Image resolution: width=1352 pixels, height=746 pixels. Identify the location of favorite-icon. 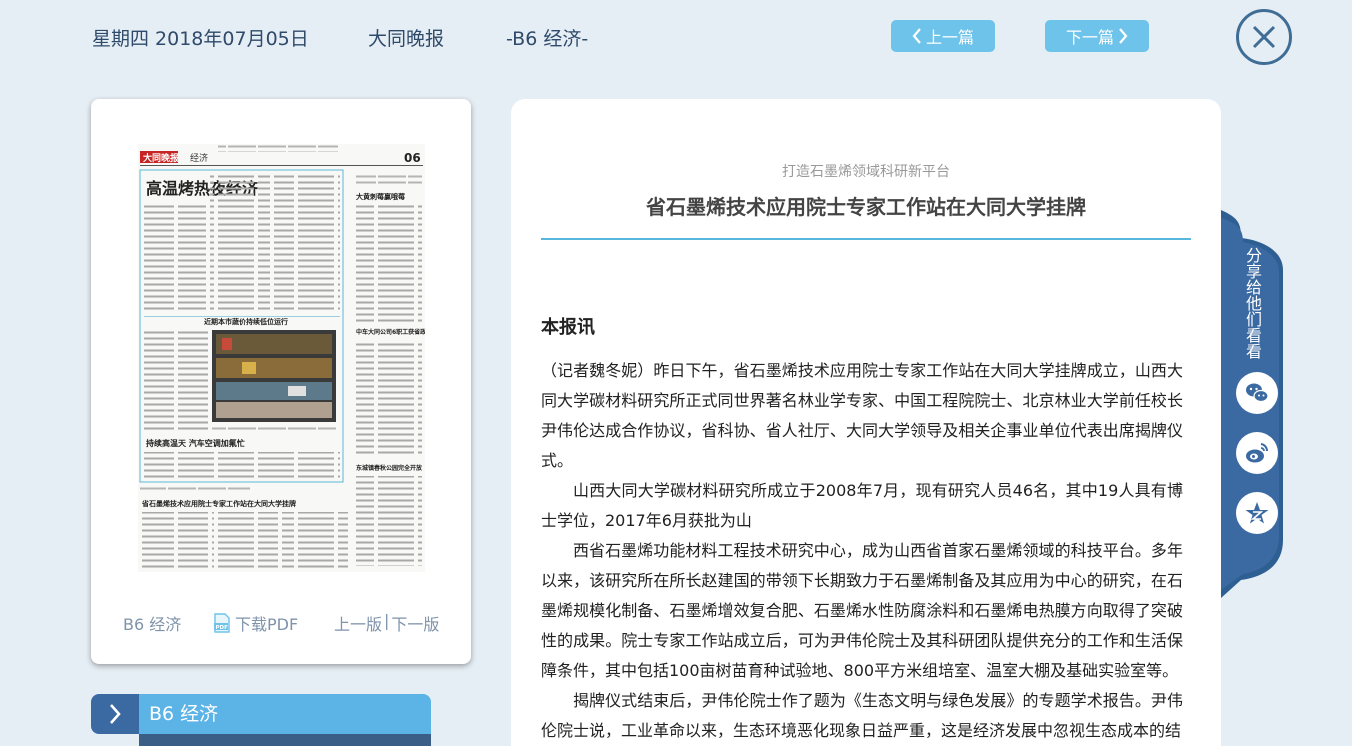
(1257, 513).